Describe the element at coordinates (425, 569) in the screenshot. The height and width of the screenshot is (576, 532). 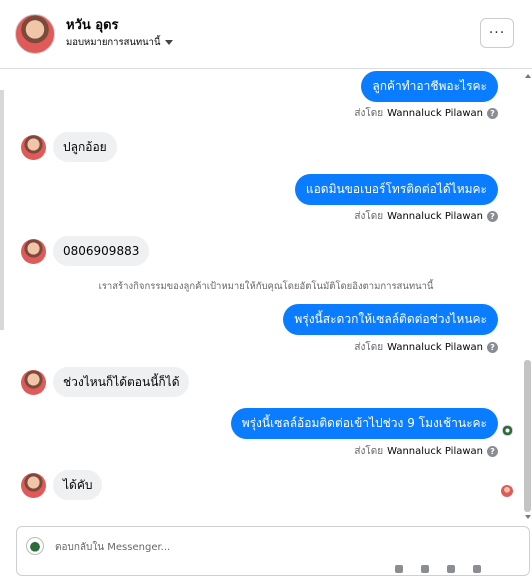
I see `attachment-icon` at that location.